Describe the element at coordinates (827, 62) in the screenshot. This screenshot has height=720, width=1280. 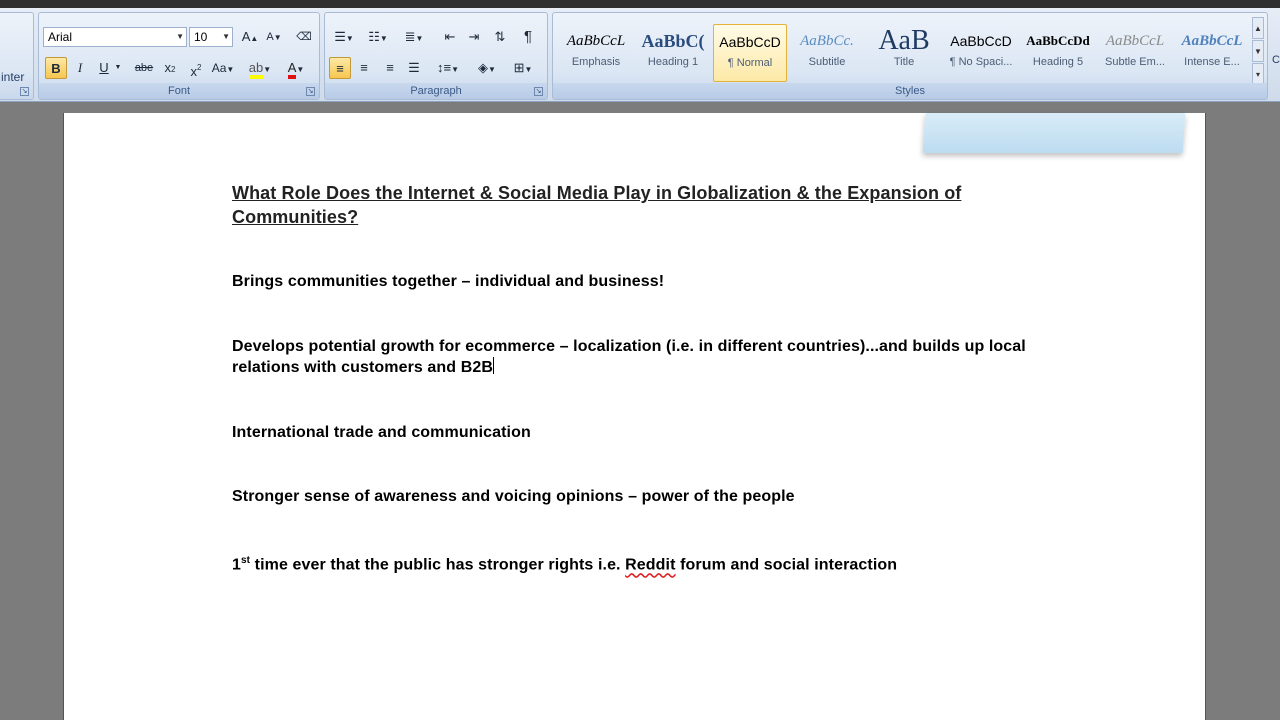
I see `style-name: Subtitle` at that location.